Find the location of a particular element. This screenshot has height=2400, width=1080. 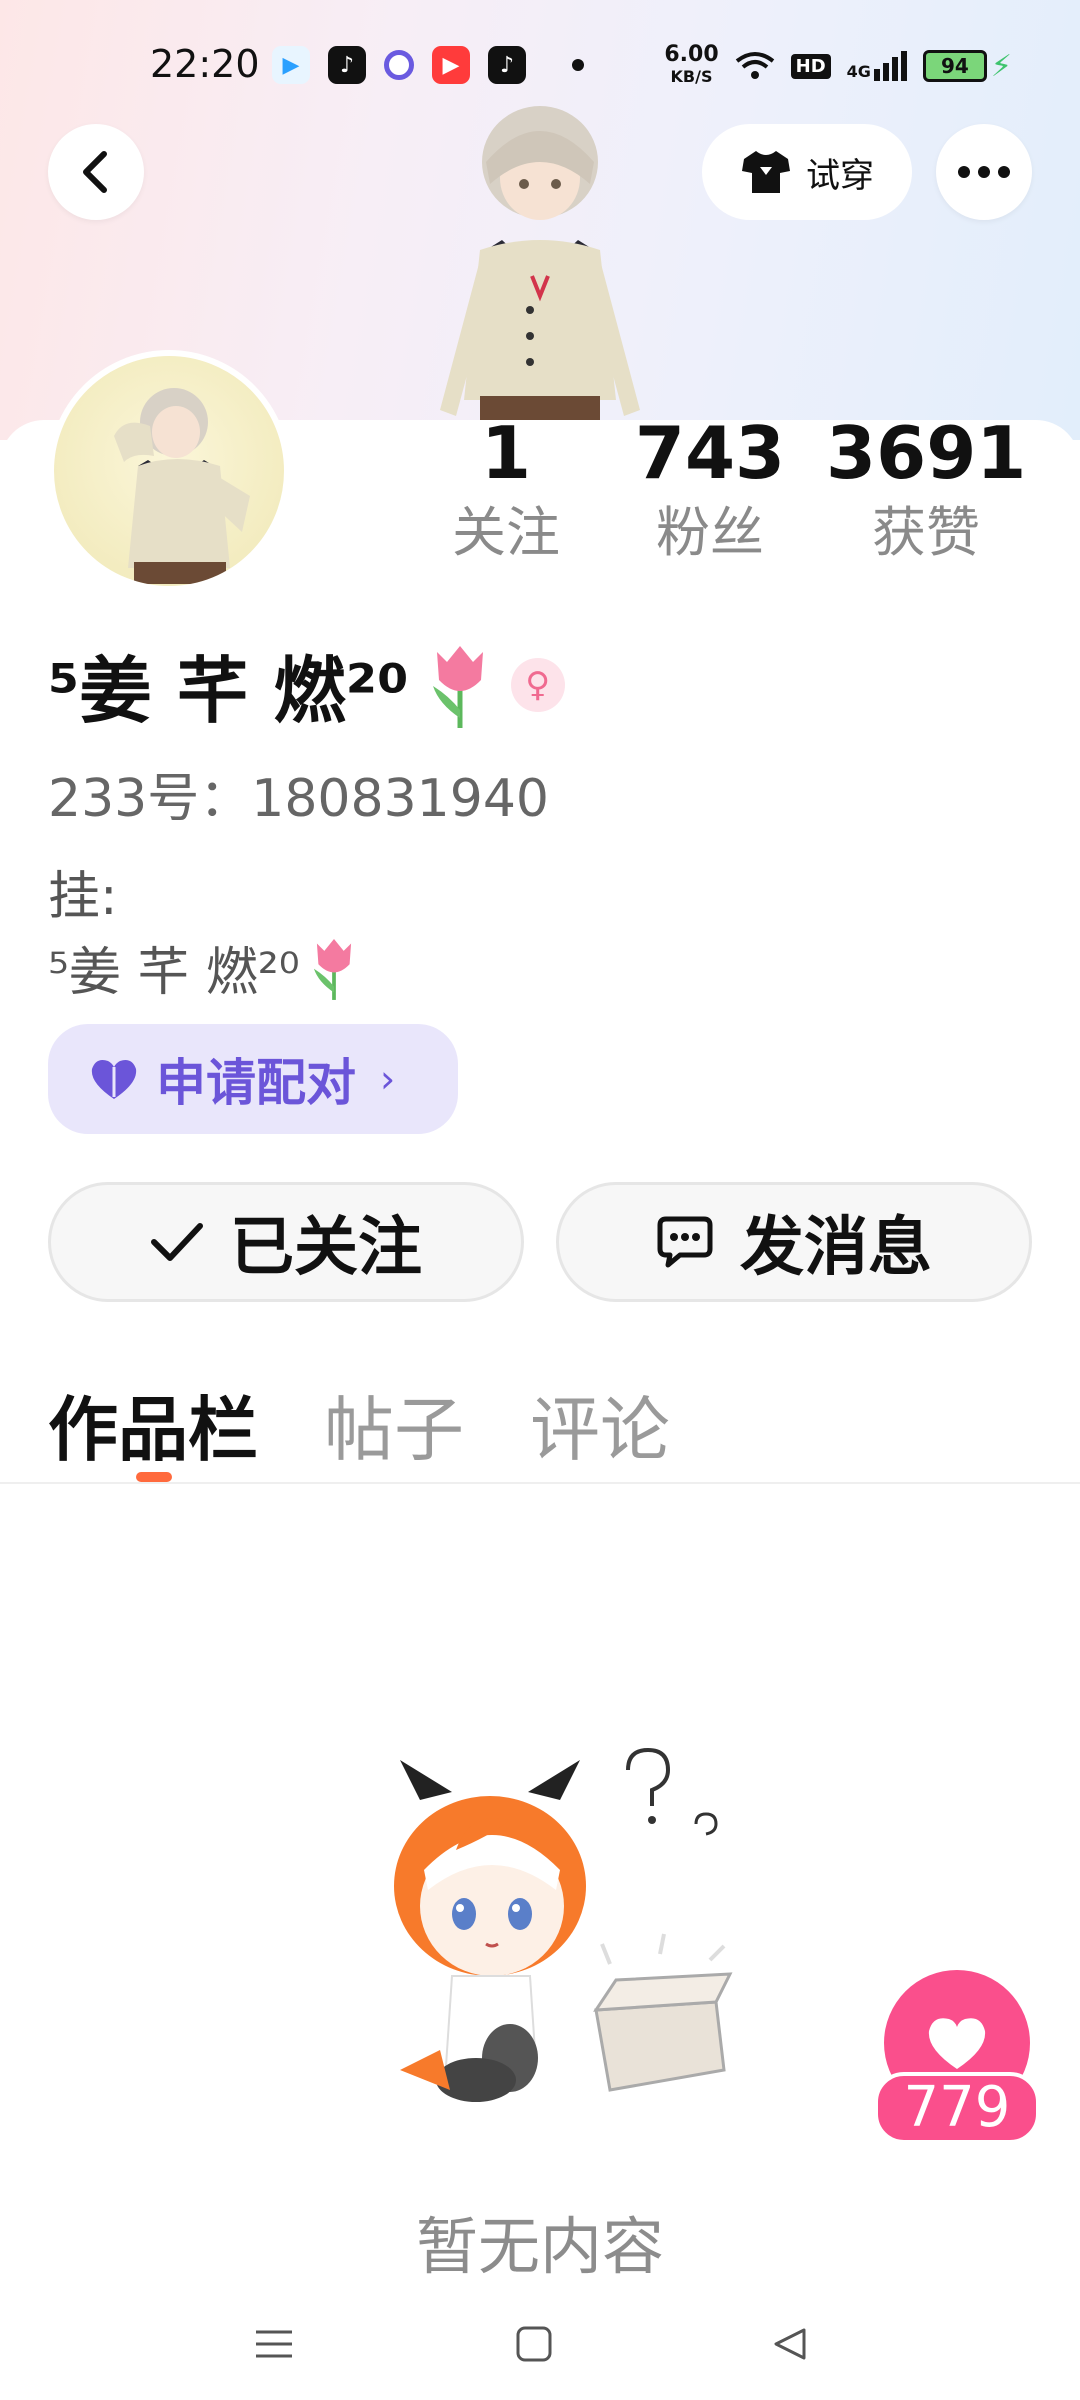

more-dots-icon is located at coordinates (984, 172).